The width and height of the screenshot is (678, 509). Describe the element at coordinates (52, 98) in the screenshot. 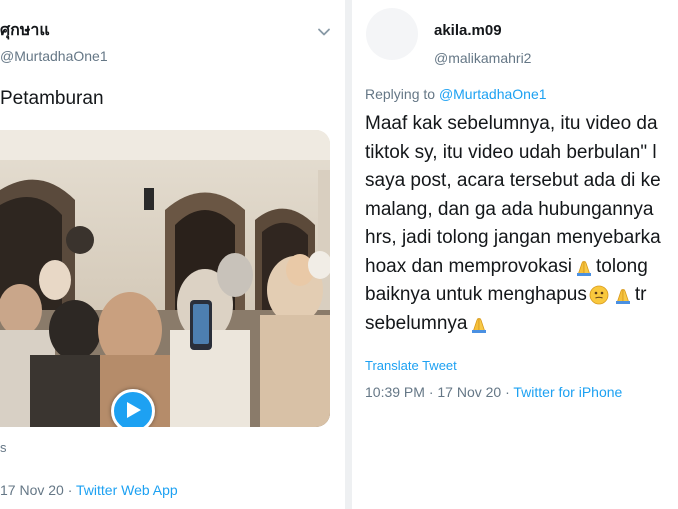

I see `tweet-text: Petamburan` at that location.